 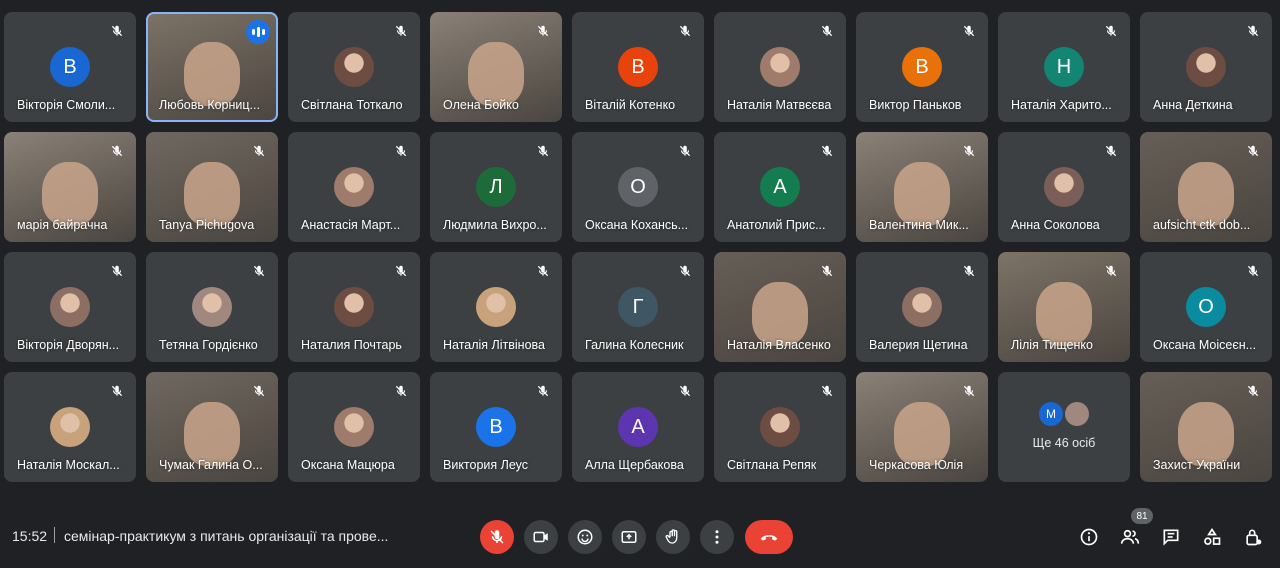 What do you see at coordinates (352, 105) in the screenshot?
I see `participant-name: Світлана Тоткало` at bounding box center [352, 105].